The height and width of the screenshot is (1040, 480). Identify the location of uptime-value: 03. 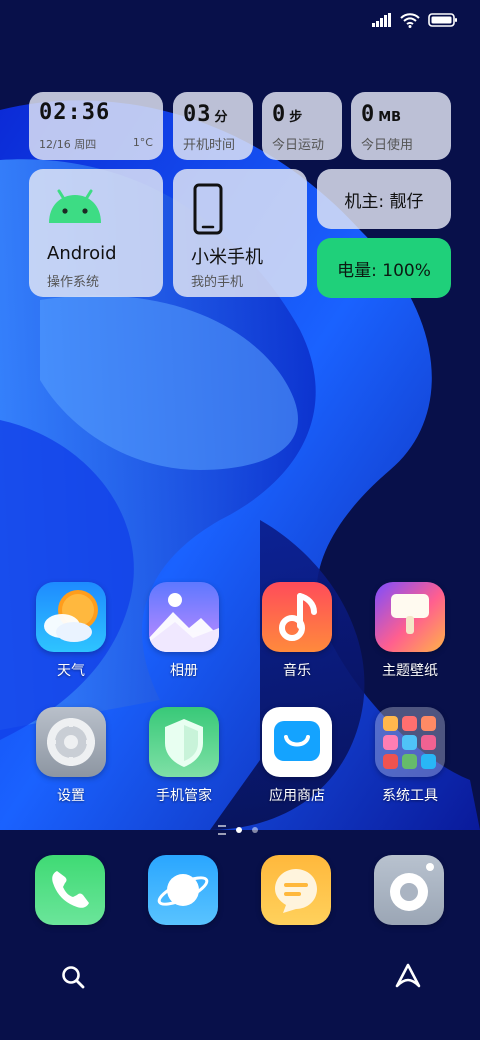
(197, 114).